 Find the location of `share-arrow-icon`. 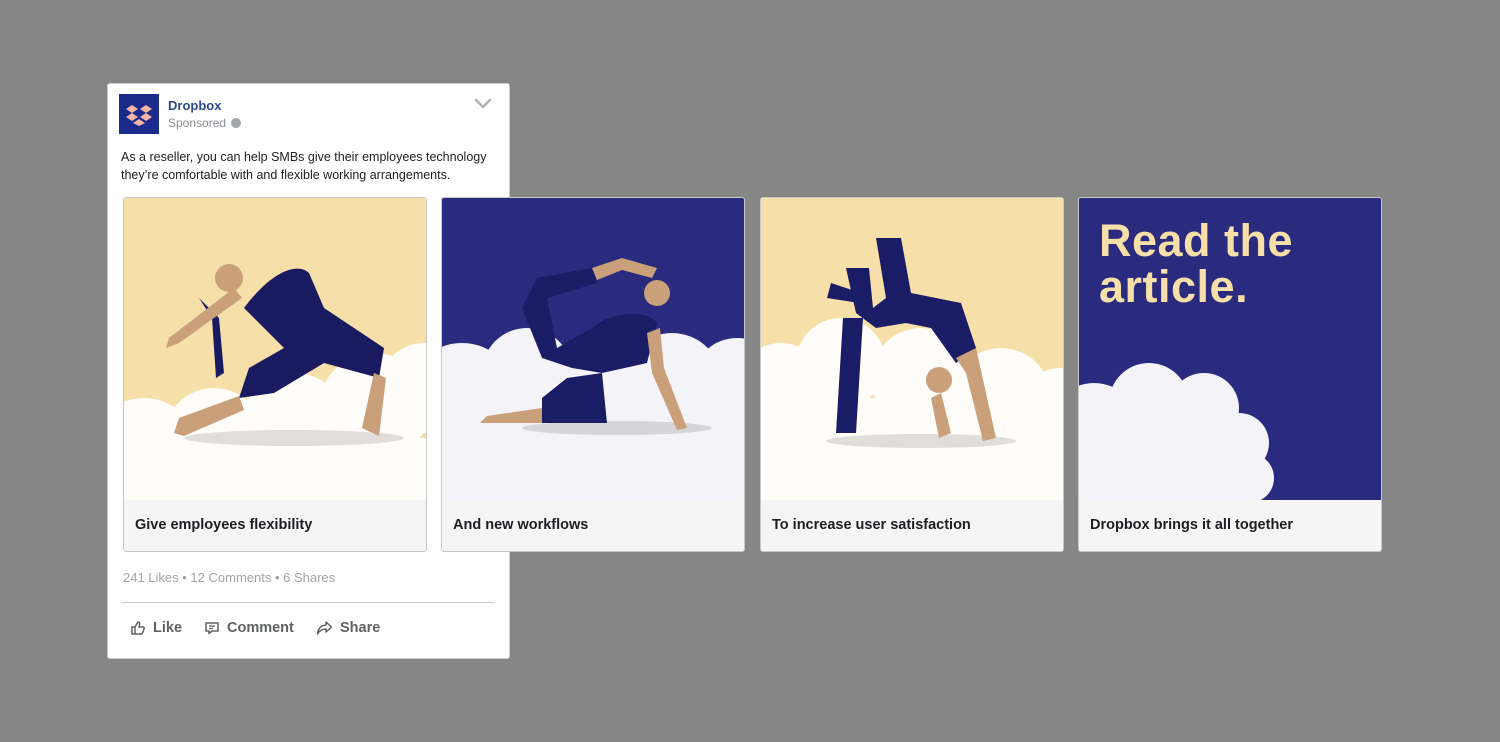

share-arrow-icon is located at coordinates (324, 628).